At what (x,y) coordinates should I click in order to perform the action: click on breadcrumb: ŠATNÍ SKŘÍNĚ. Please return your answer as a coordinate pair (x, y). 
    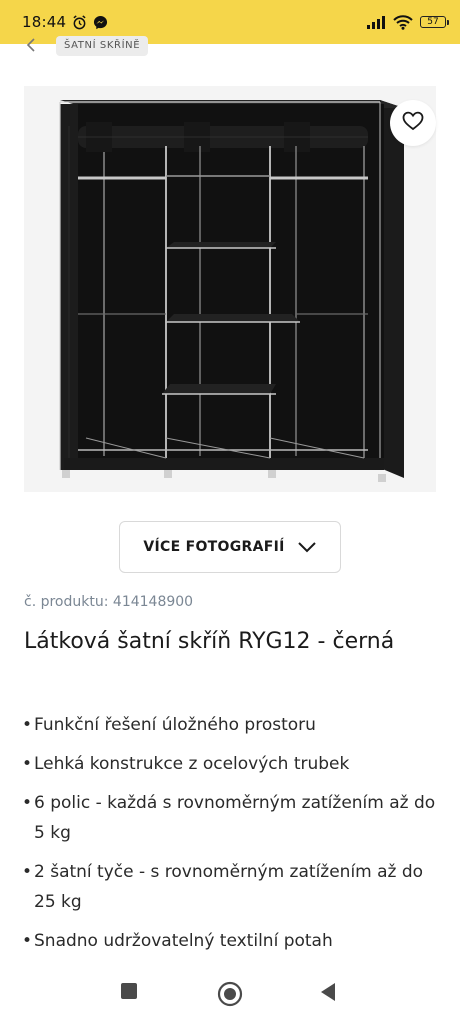
    Looking at the image, I should click on (230, 47).